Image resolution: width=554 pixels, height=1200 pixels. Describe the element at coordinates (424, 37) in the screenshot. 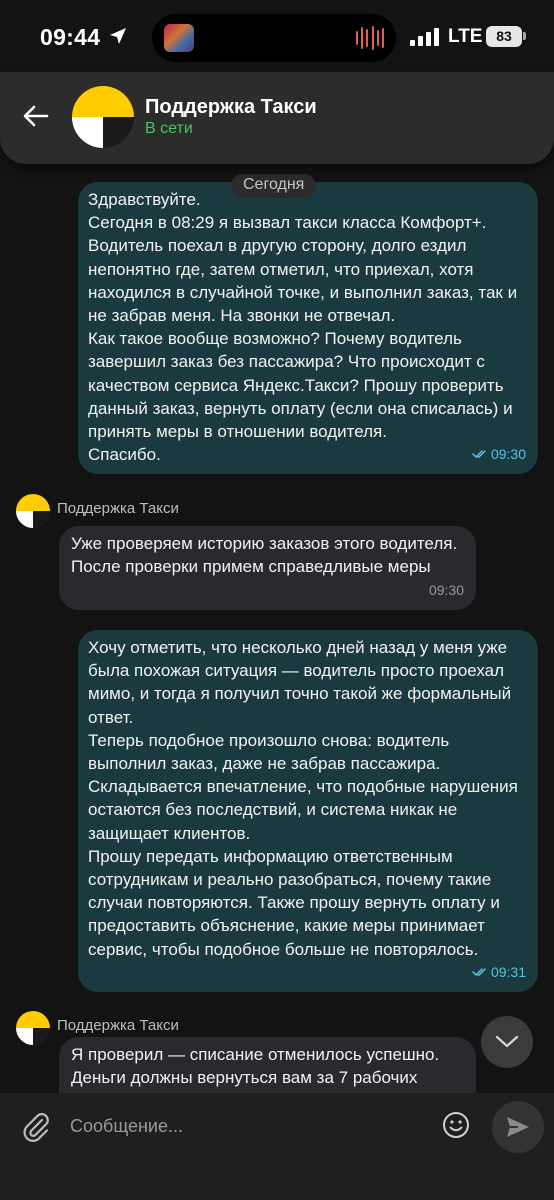

I see `signal-icon` at that location.